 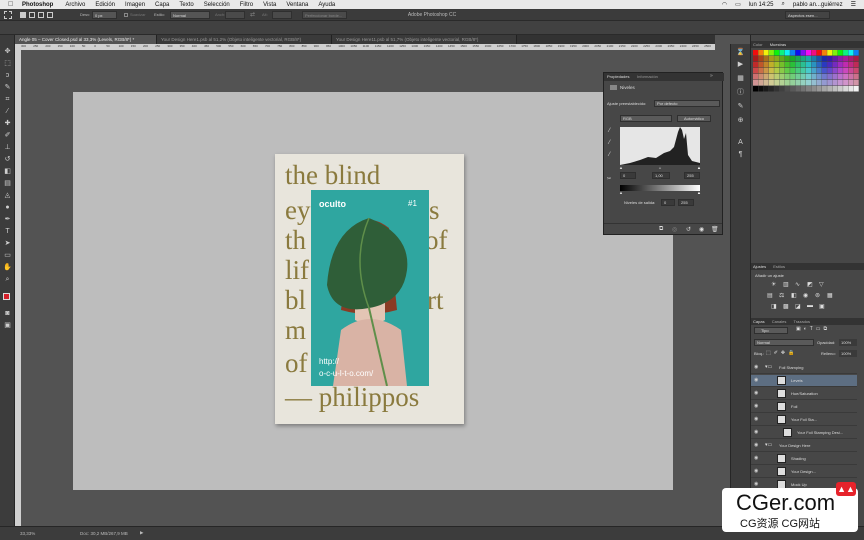 I want to click on input-white-slider: ▲, so click(x=699, y=167).